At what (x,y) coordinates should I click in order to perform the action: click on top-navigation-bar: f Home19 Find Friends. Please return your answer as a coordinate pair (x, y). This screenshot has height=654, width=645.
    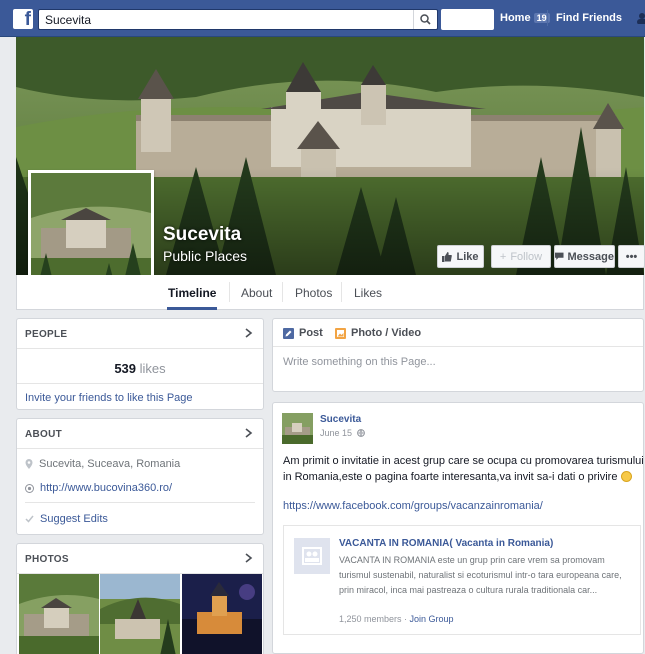
    Looking at the image, I should click on (322, 18).